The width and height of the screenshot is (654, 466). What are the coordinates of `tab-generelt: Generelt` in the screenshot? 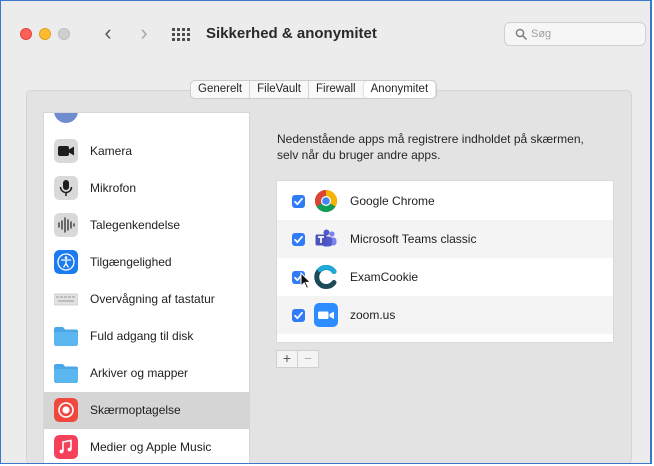 It's located at (220, 89).